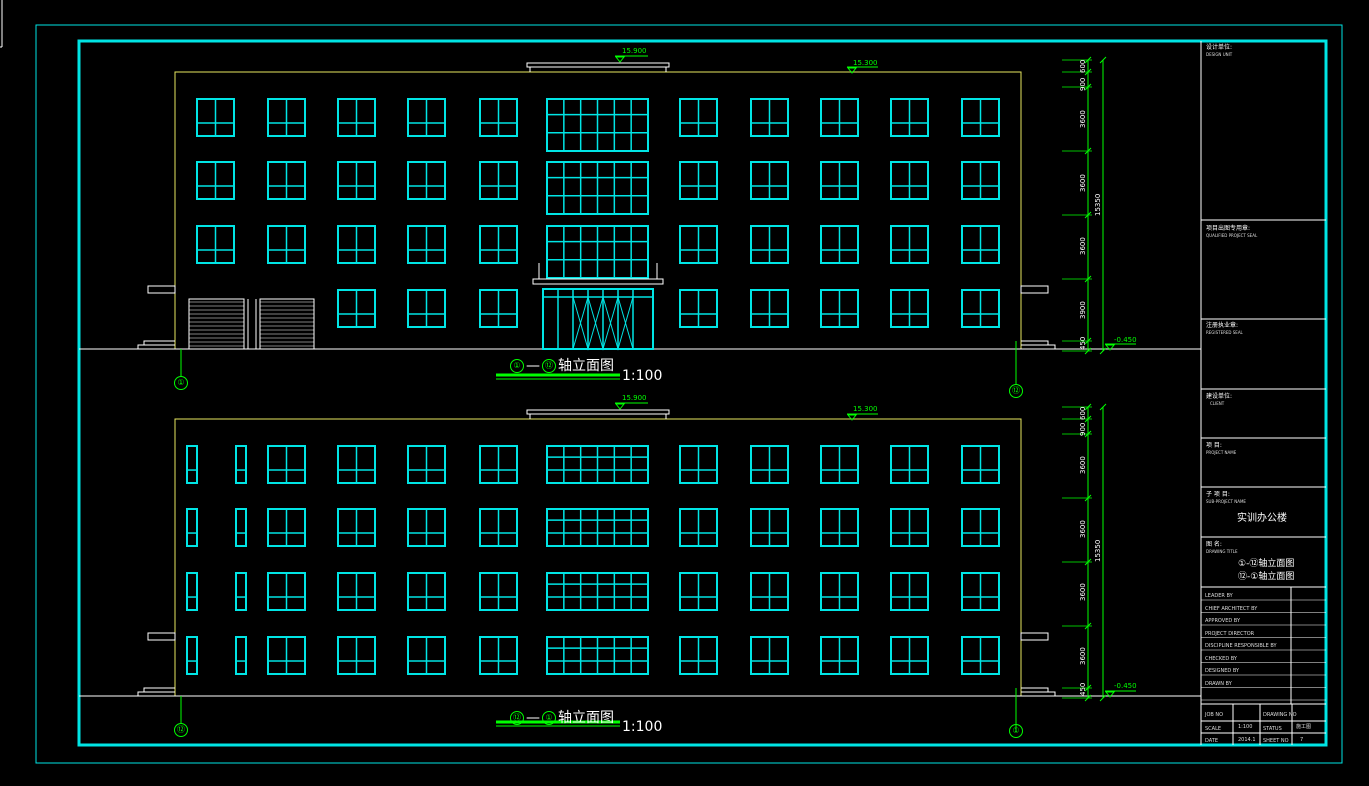 This screenshot has height=786, width=1369. Describe the element at coordinates (1125, 340) in the screenshot. I see `view-1-elev-ground: -0.450` at that location.